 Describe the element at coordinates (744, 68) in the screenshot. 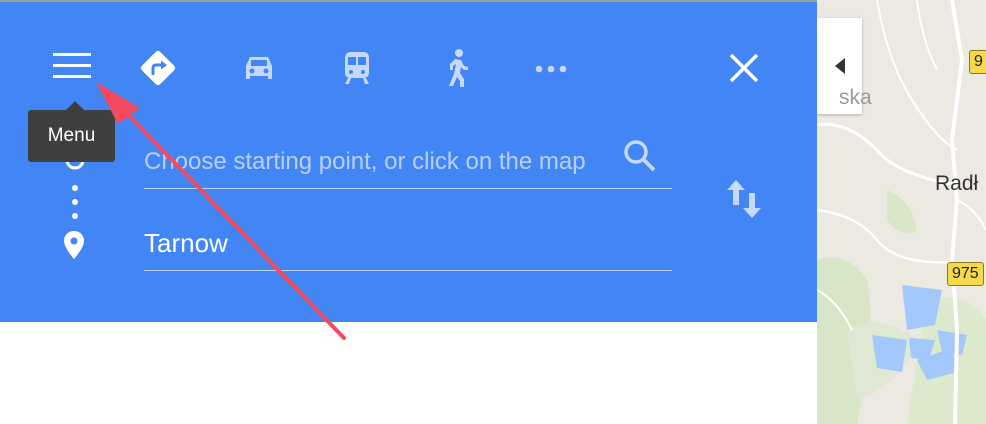

I see `close-icon` at that location.